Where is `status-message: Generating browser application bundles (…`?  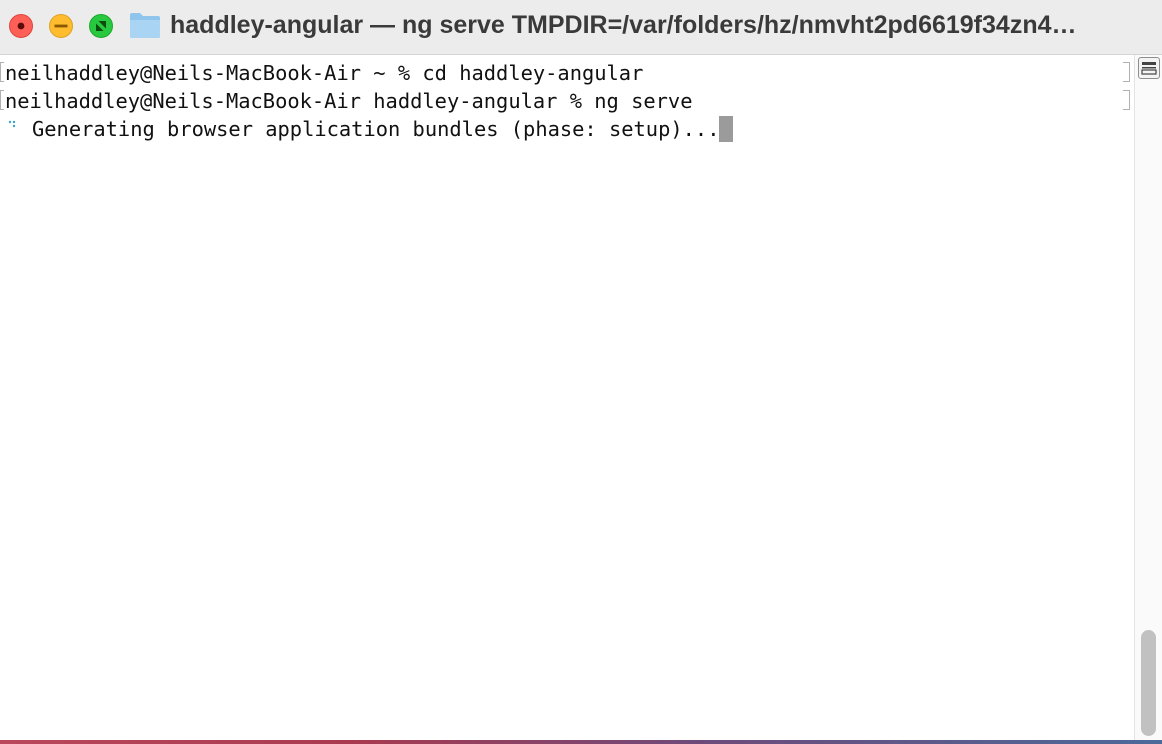 status-message: Generating browser application bundles (… is located at coordinates (376, 129).